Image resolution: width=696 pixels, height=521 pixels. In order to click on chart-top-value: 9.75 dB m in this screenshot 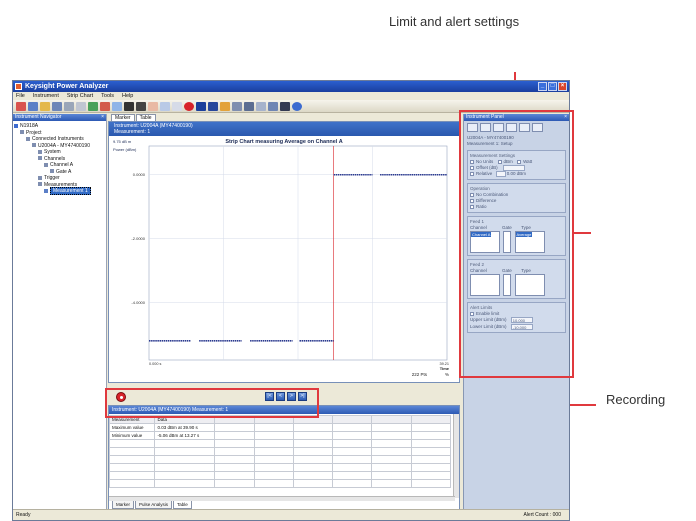, I will do `click(122, 141)`.